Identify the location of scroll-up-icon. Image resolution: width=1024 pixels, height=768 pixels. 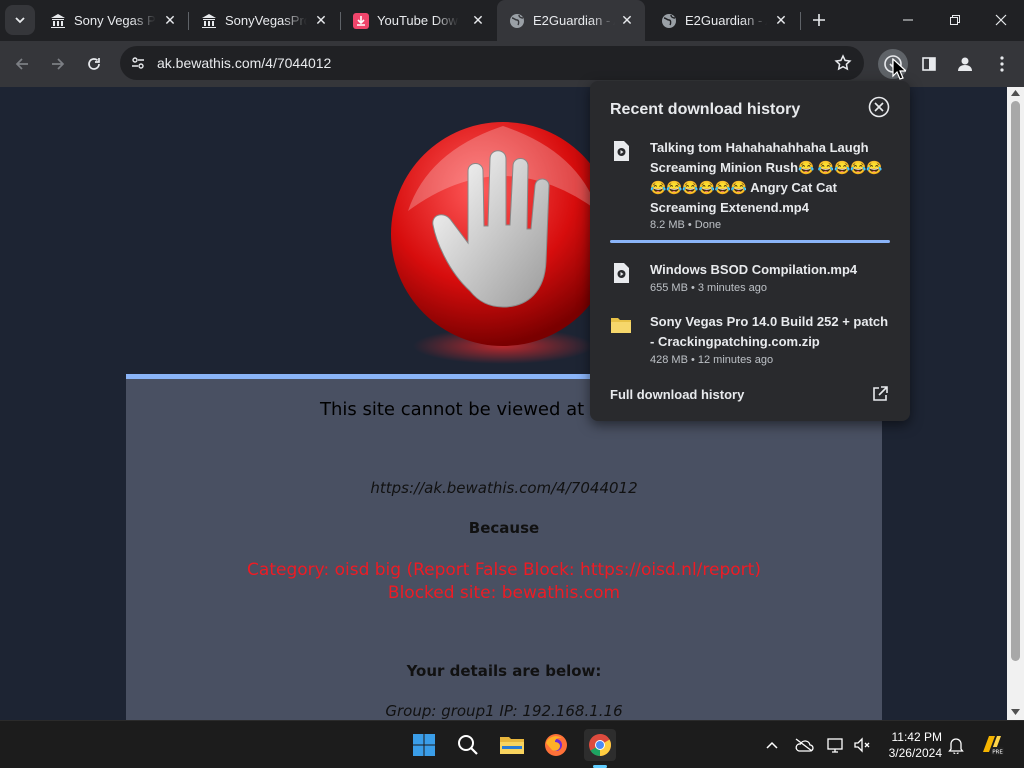
(1015, 93).